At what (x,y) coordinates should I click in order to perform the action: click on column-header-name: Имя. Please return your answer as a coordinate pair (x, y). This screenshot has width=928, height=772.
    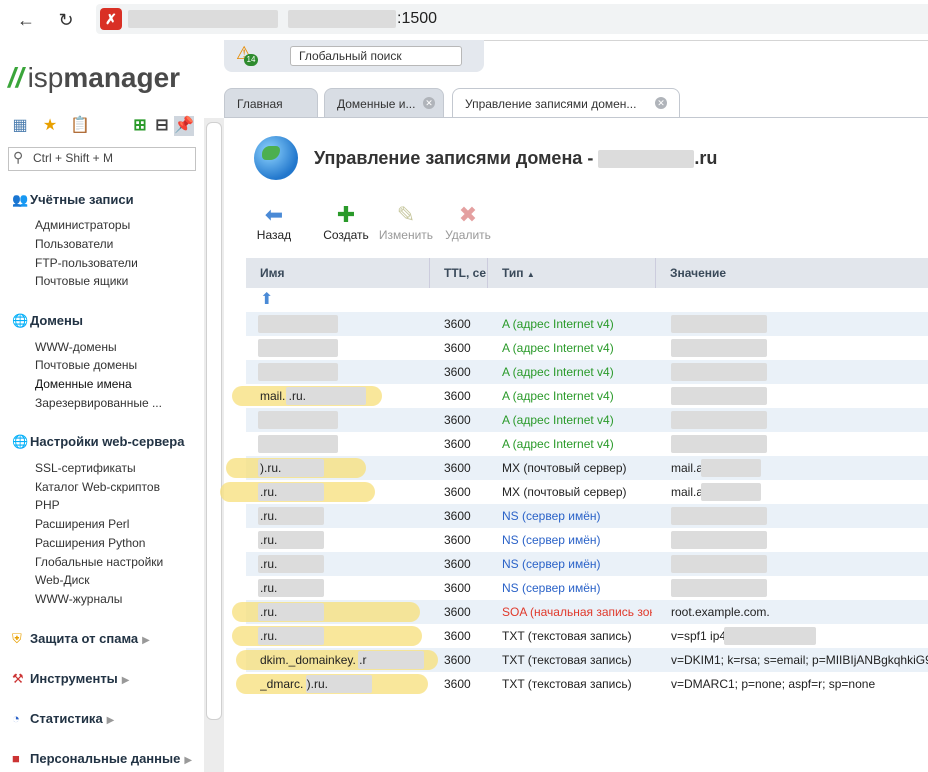
    Looking at the image, I should click on (338, 273).